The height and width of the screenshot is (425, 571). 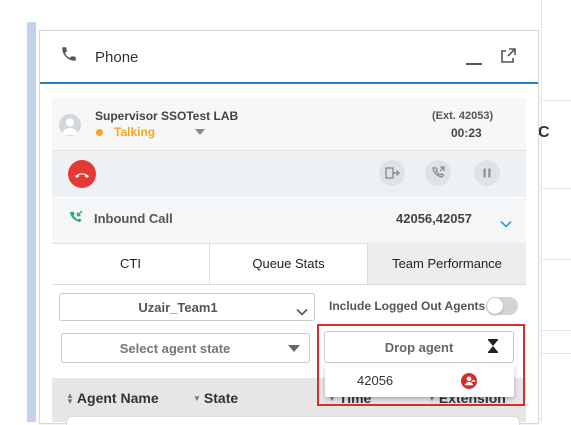 What do you see at coordinates (175, 348) in the screenshot?
I see `agent-state-placeholder: Select agent state` at bounding box center [175, 348].